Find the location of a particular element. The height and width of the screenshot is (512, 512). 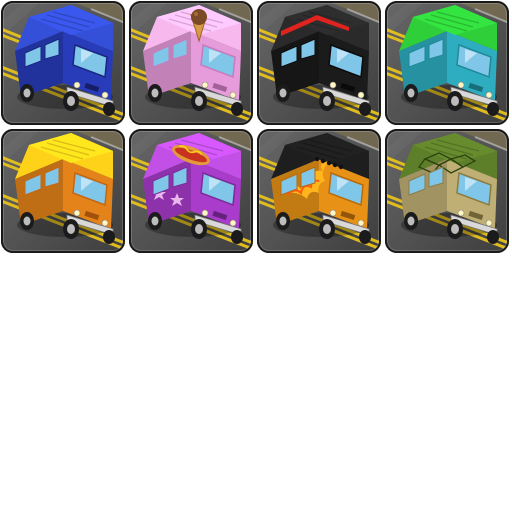

vehicle-tile-purple-hotdog-van is located at coordinates (191, 191).